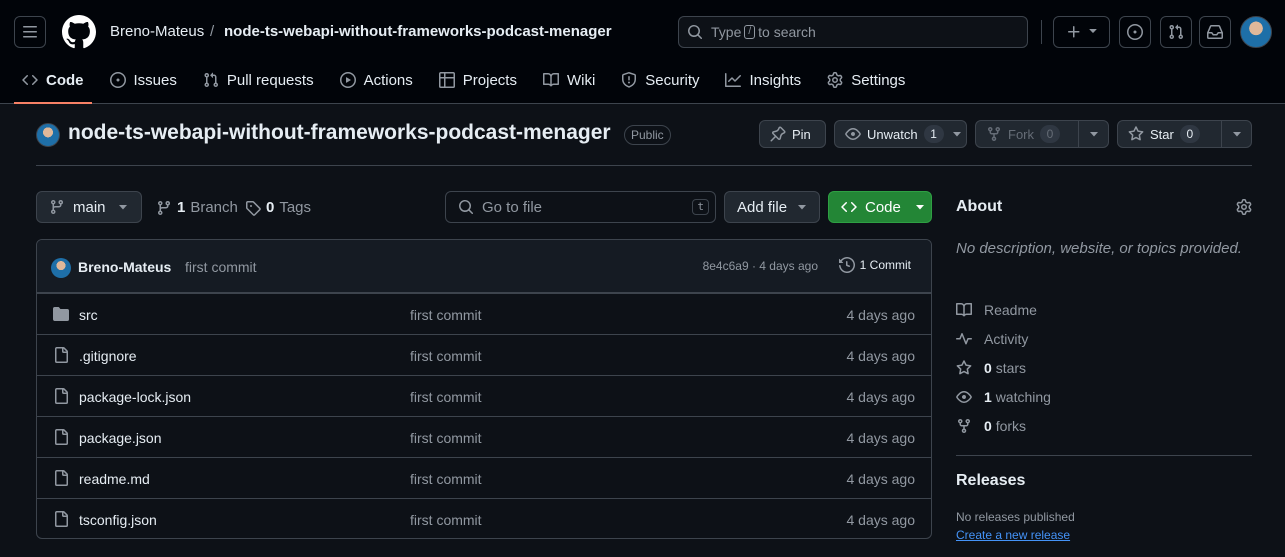 This screenshot has width=1285, height=557. I want to click on pull-request-icon, so click(211, 80).